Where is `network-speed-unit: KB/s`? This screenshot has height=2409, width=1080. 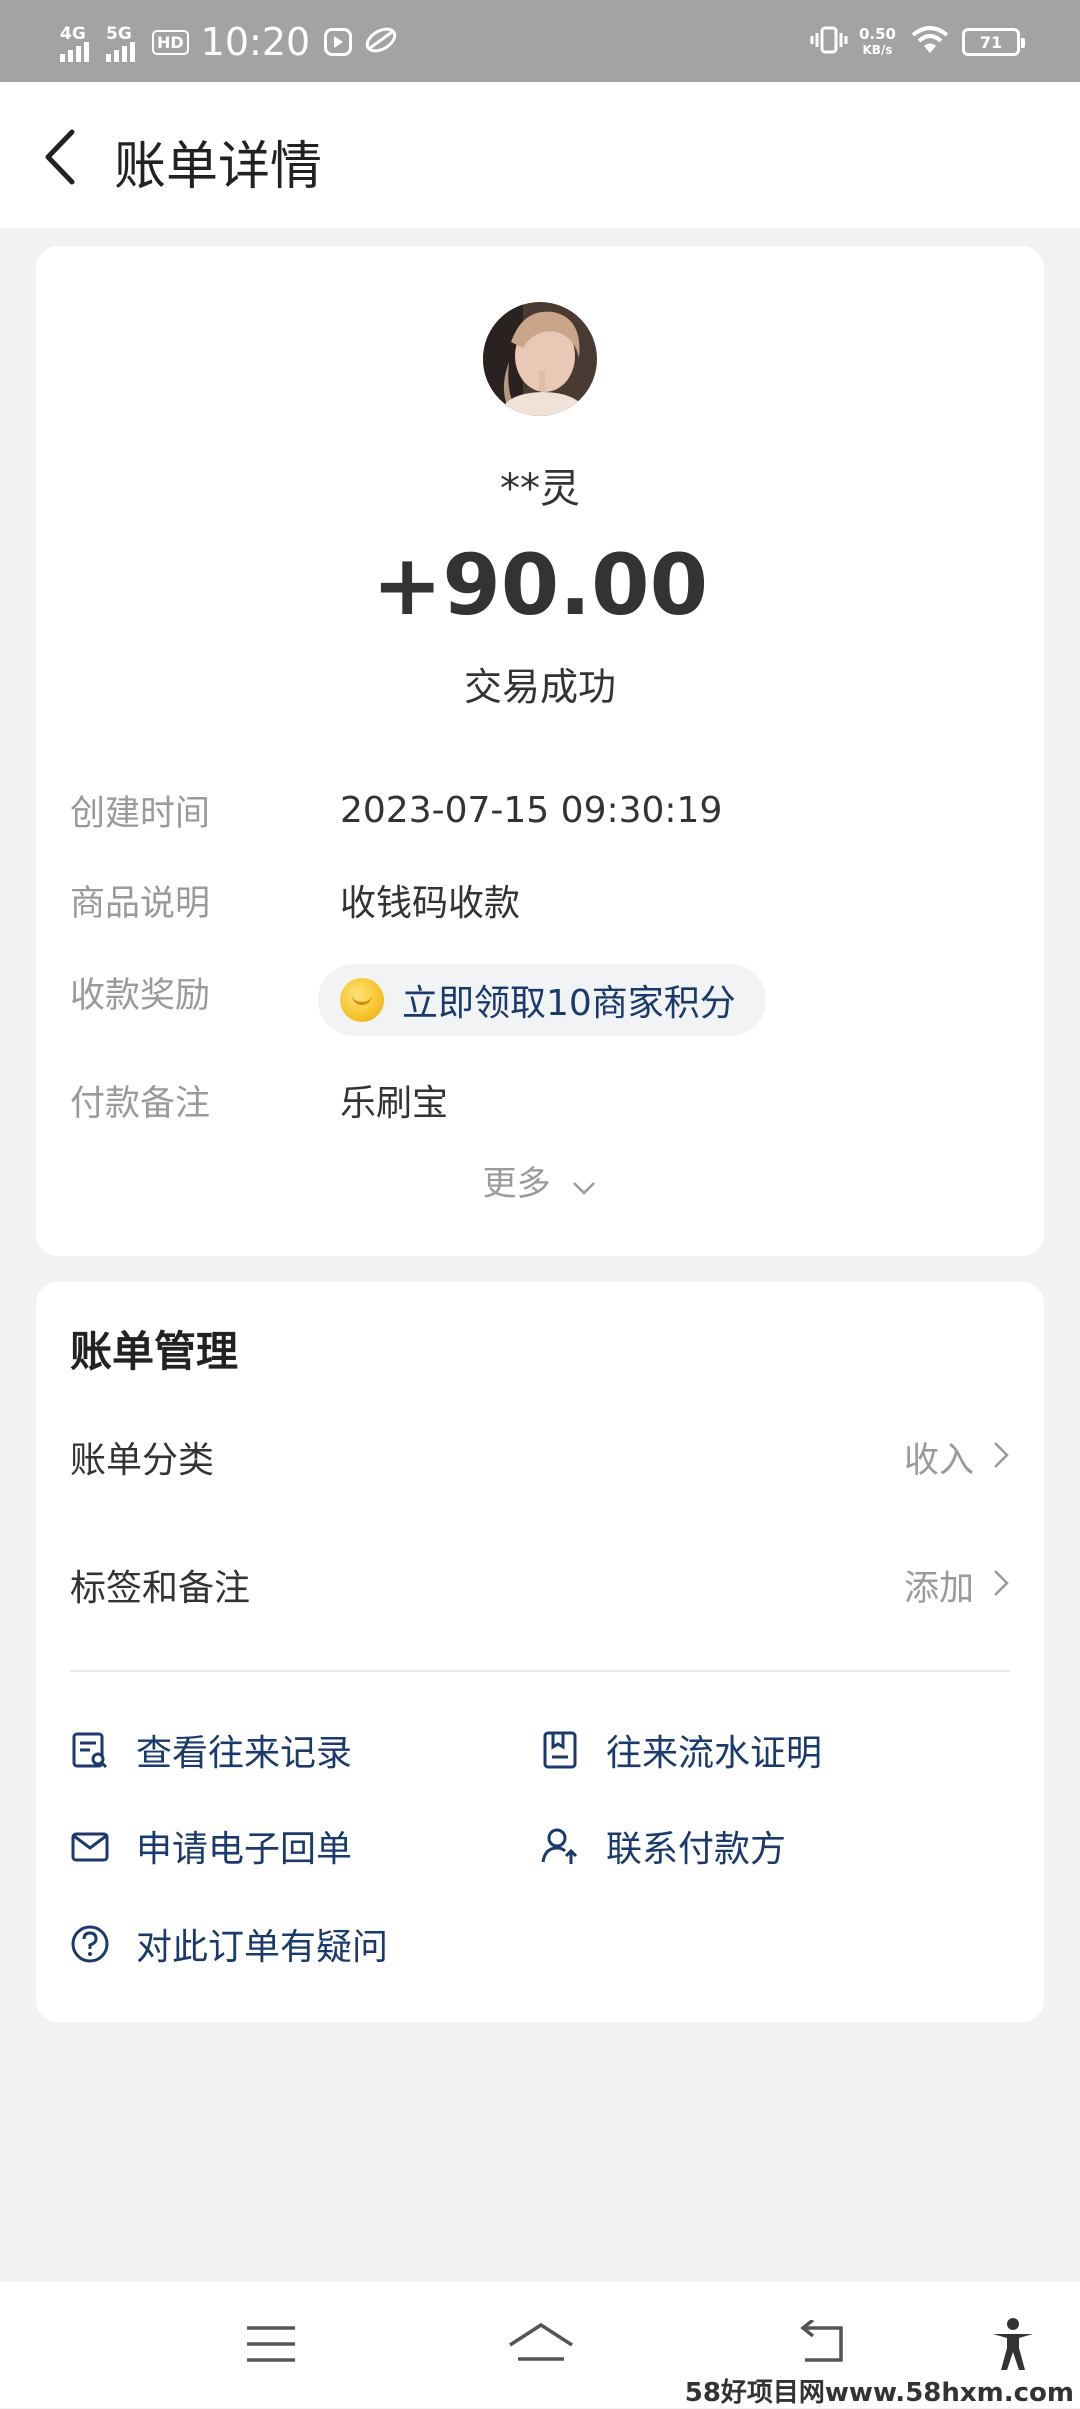 network-speed-unit: KB/s is located at coordinates (877, 50).